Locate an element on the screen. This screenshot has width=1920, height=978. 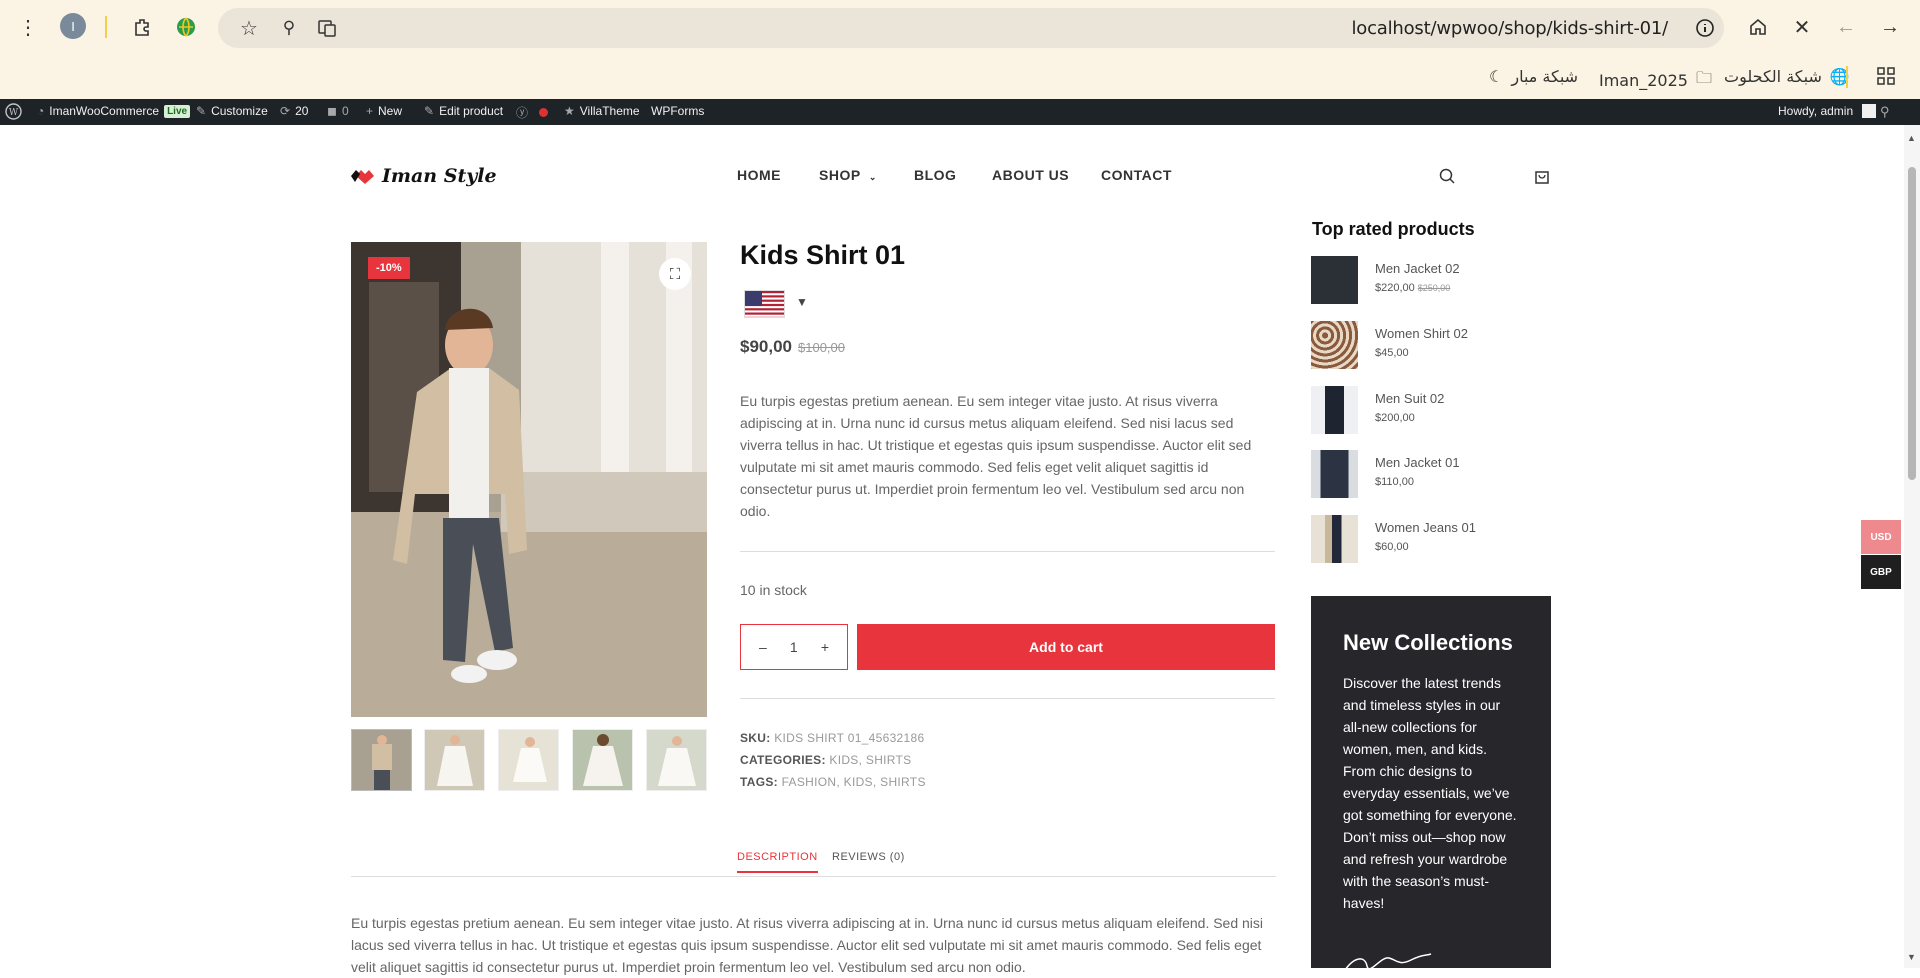
tag-link: SHIRTS is located at coordinates (903, 782).